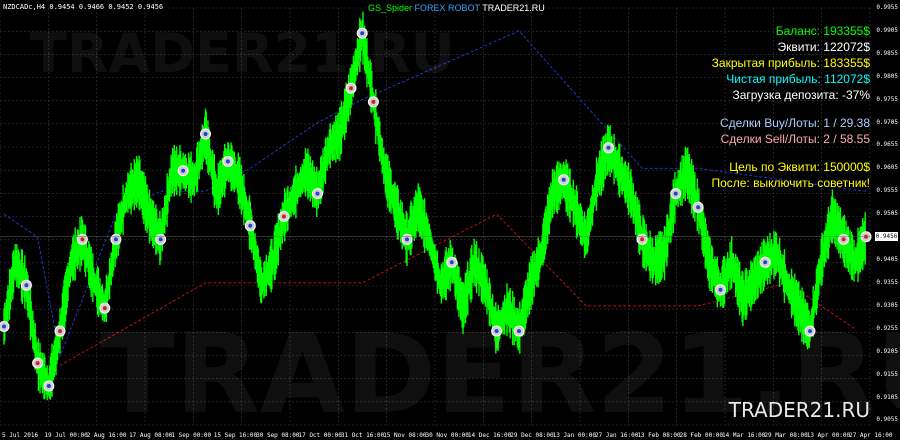  I want to click on price-tick-label: 0.9705, so click(887, 122).